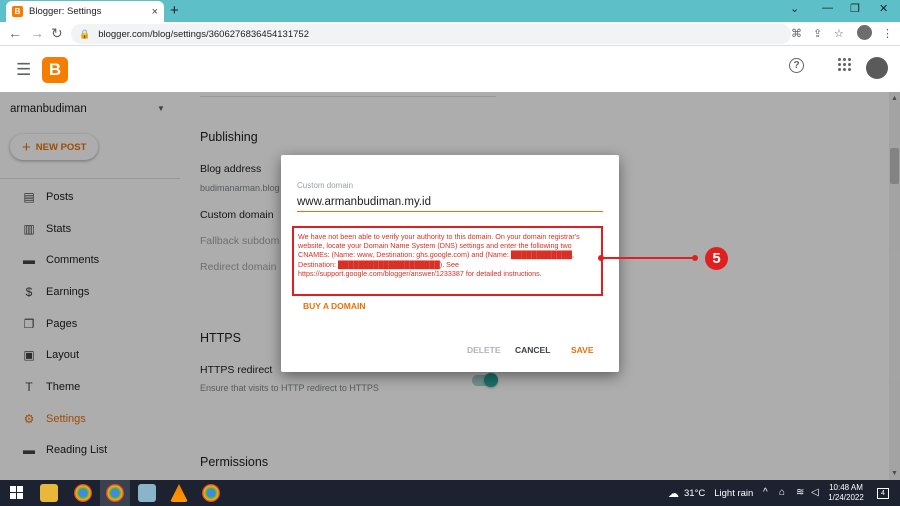 Image resolution: width=900 pixels, height=506 pixels. I want to click on lock-icon: 🔒, so click(85, 33).